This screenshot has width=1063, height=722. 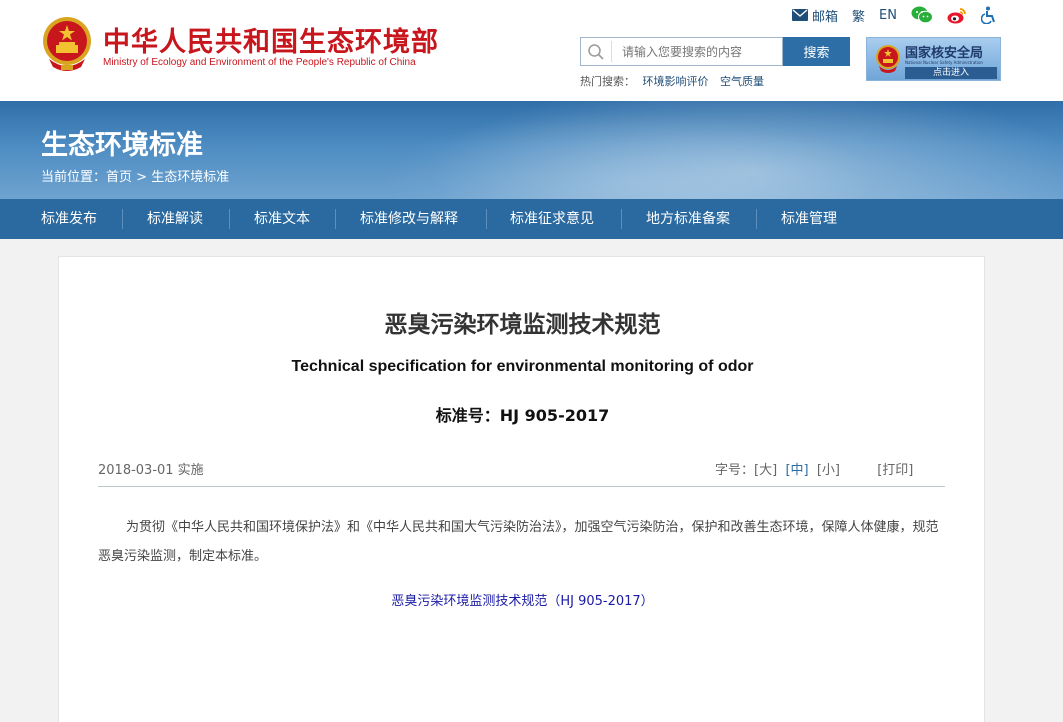 What do you see at coordinates (800, 15) in the screenshot?
I see `mail-icon` at bounding box center [800, 15].